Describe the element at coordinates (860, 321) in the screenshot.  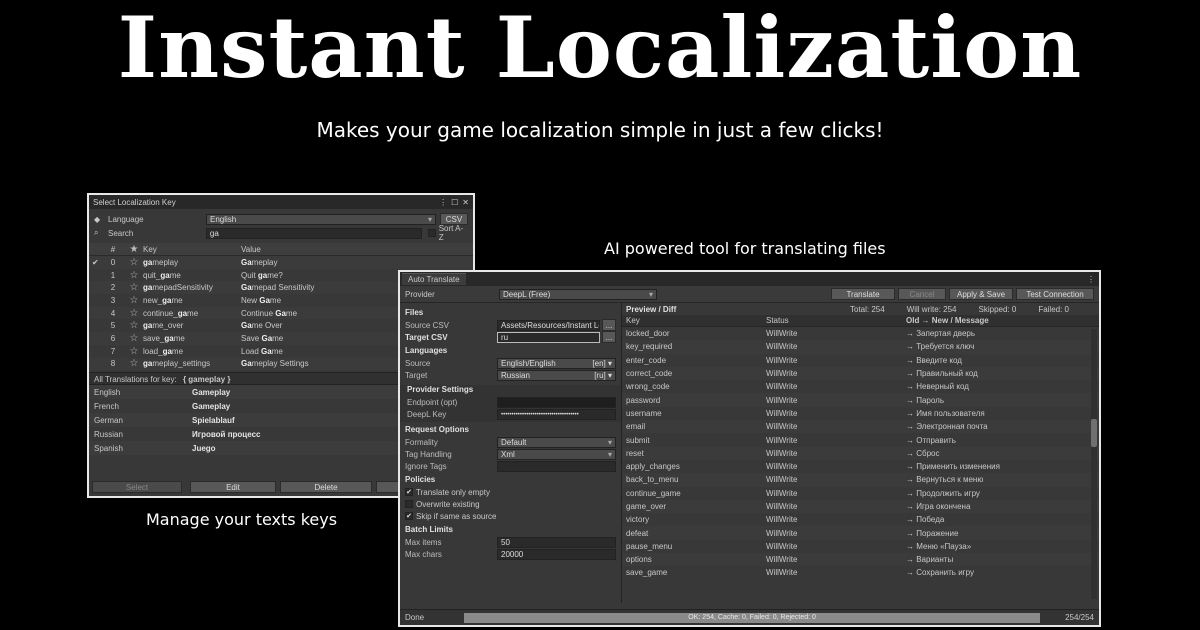
I see `preview-columns: Key Status Old → New / Message` at that location.